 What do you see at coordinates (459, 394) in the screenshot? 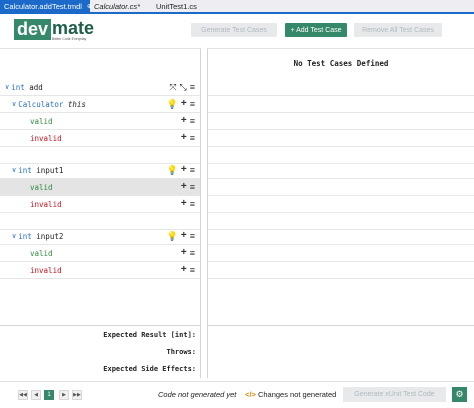
I see `gear-icon: ⚙` at bounding box center [459, 394].